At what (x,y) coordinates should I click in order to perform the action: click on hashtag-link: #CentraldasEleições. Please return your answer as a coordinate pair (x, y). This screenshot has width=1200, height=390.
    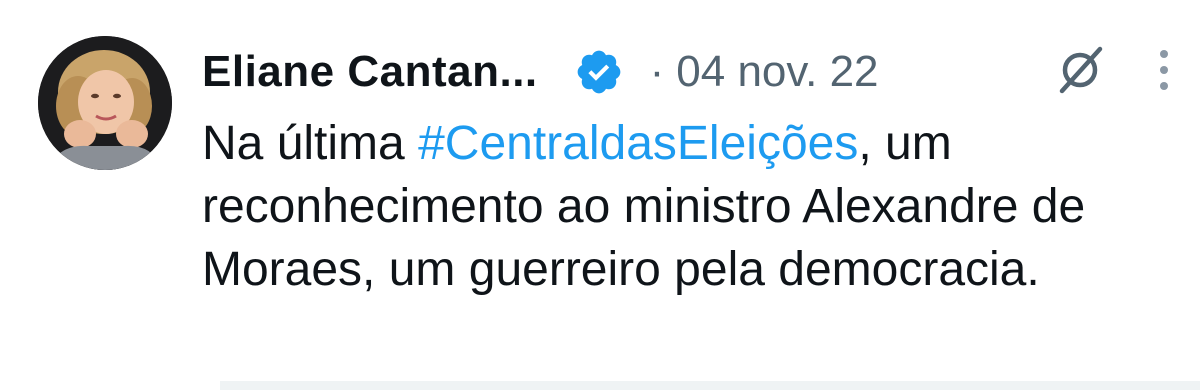
    Looking at the image, I should click on (638, 143).